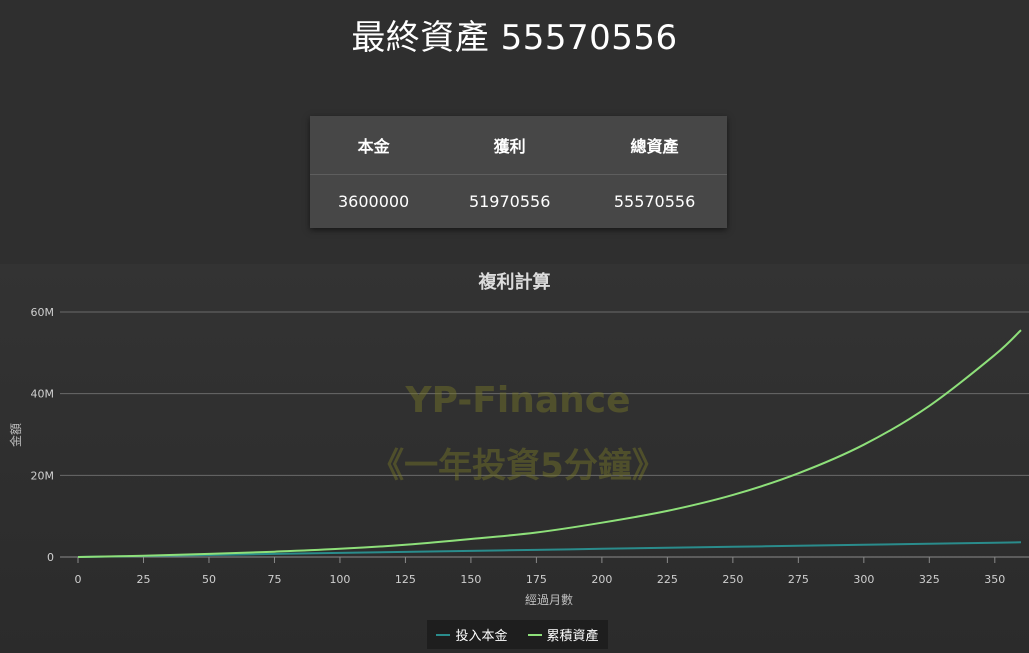 This screenshot has height=653, width=1029. Describe the element at coordinates (405, 579) in the screenshot. I see `x-tick-label: 125` at that location.